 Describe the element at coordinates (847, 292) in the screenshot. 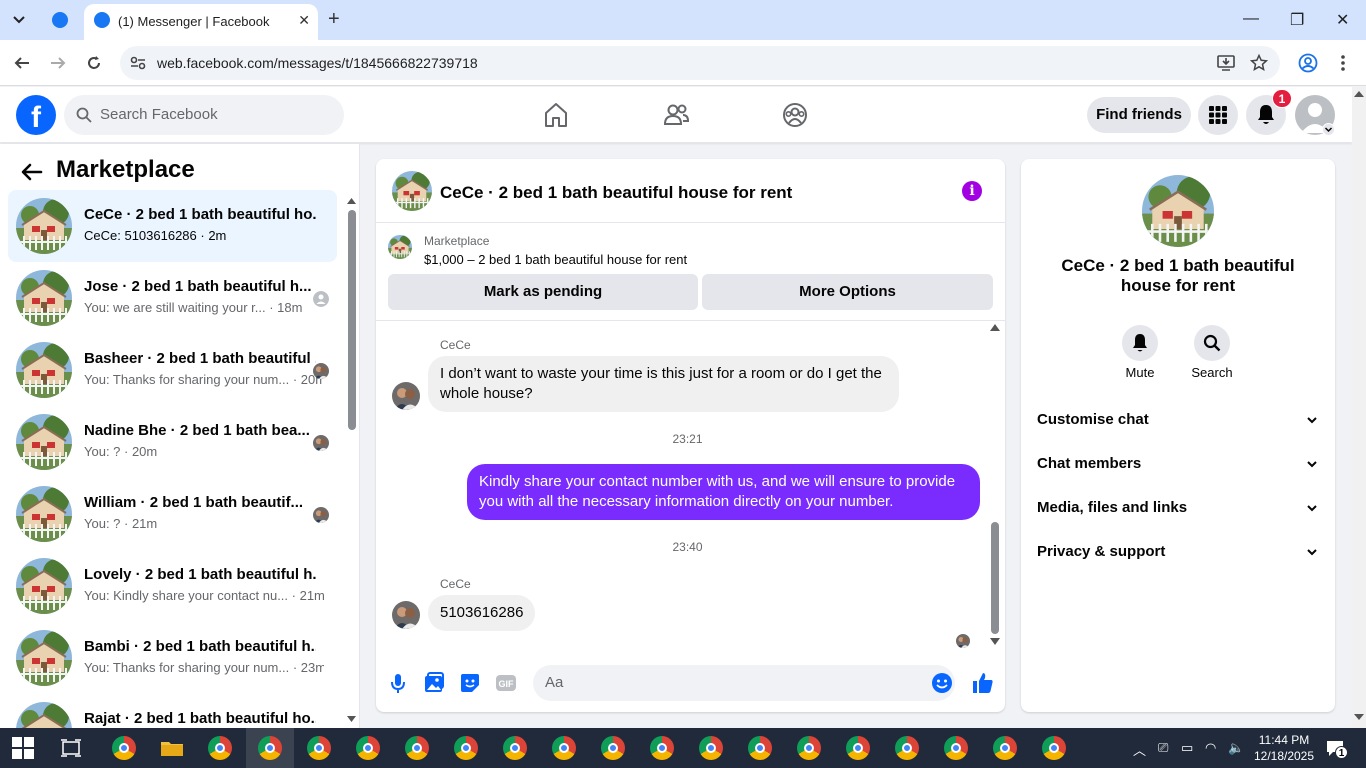

I see `more-options-button: More Options` at that location.